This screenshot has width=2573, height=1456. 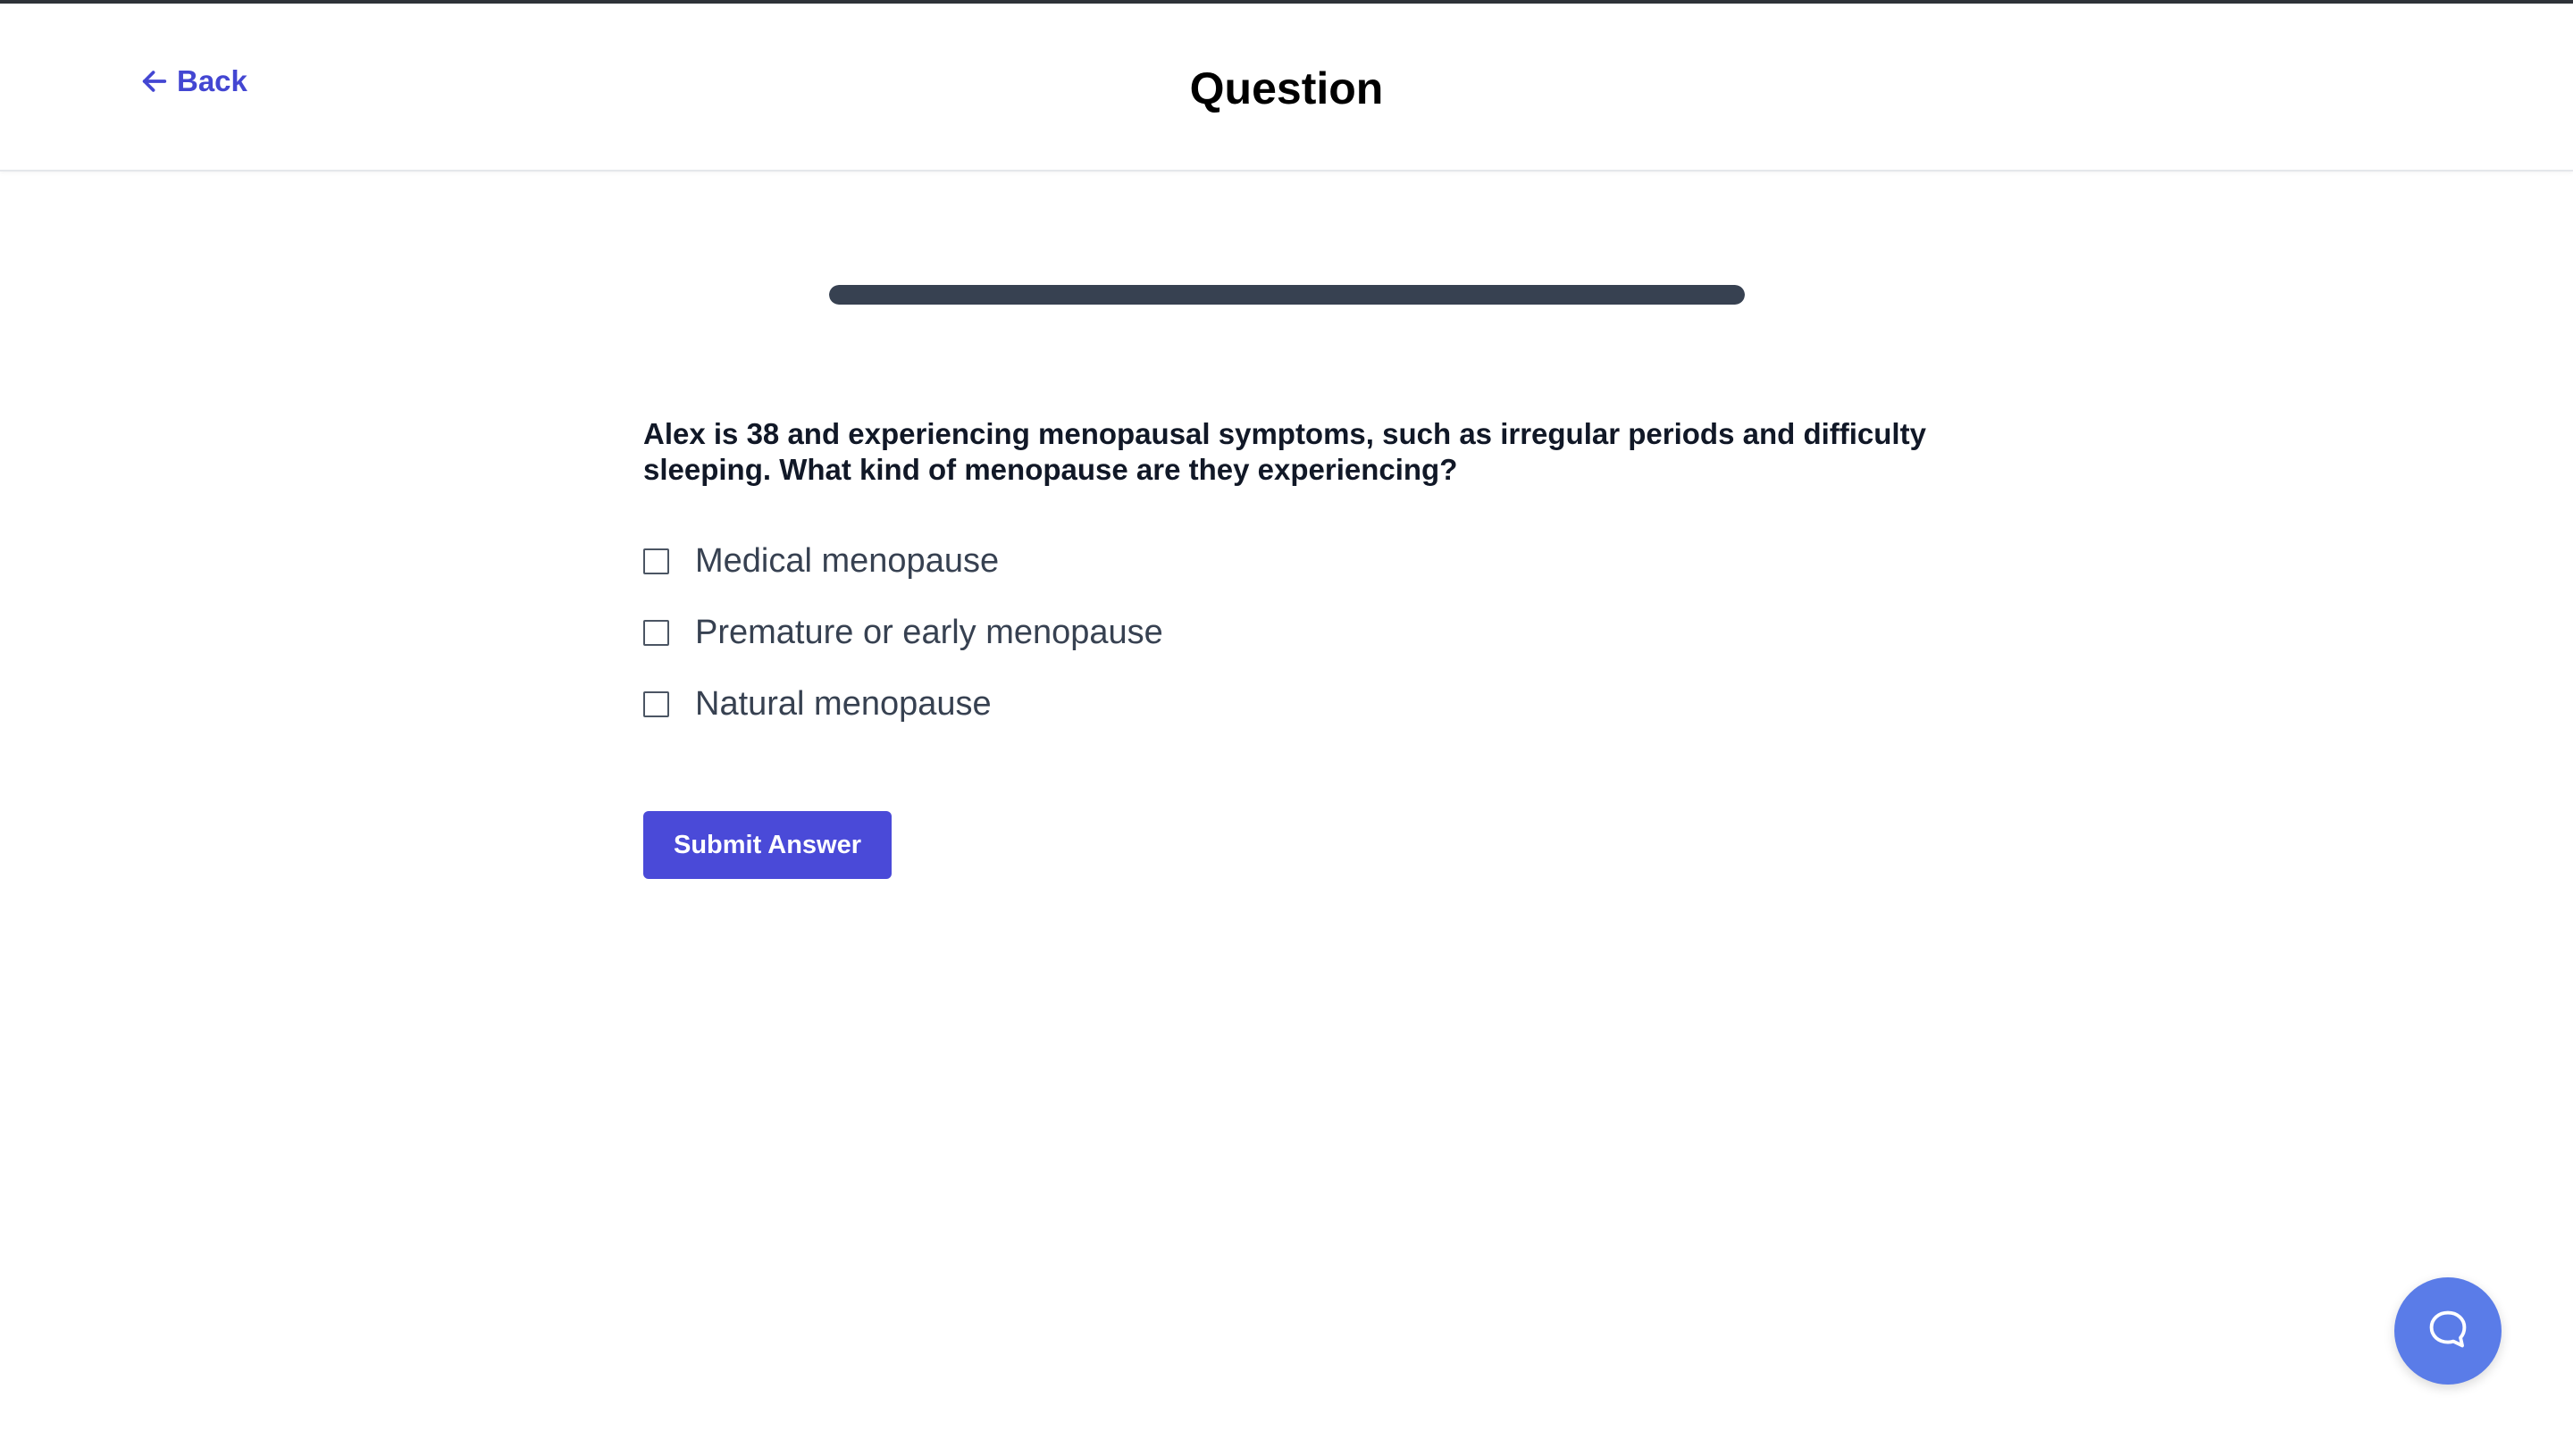 What do you see at coordinates (1286, 704) in the screenshot?
I see `answer-option: Natural menopause` at bounding box center [1286, 704].